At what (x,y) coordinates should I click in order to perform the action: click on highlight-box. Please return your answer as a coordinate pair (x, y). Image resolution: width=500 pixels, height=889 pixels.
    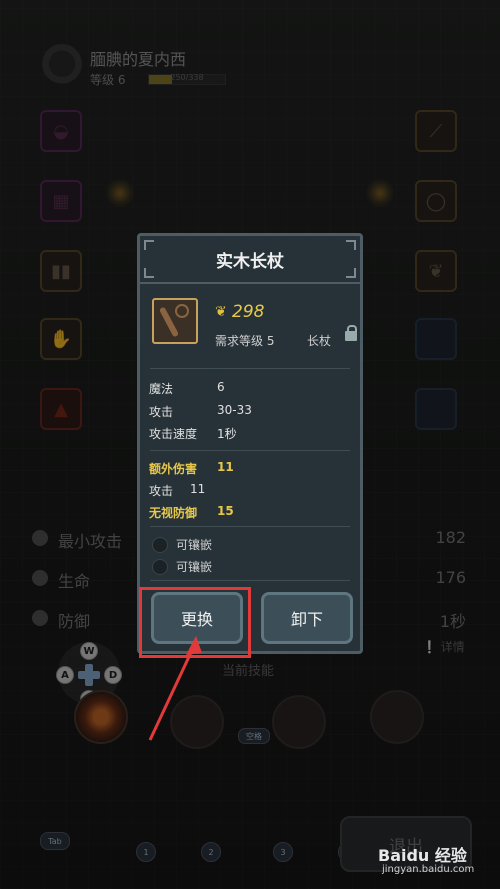
    Looking at the image, I should click on (195, 622).